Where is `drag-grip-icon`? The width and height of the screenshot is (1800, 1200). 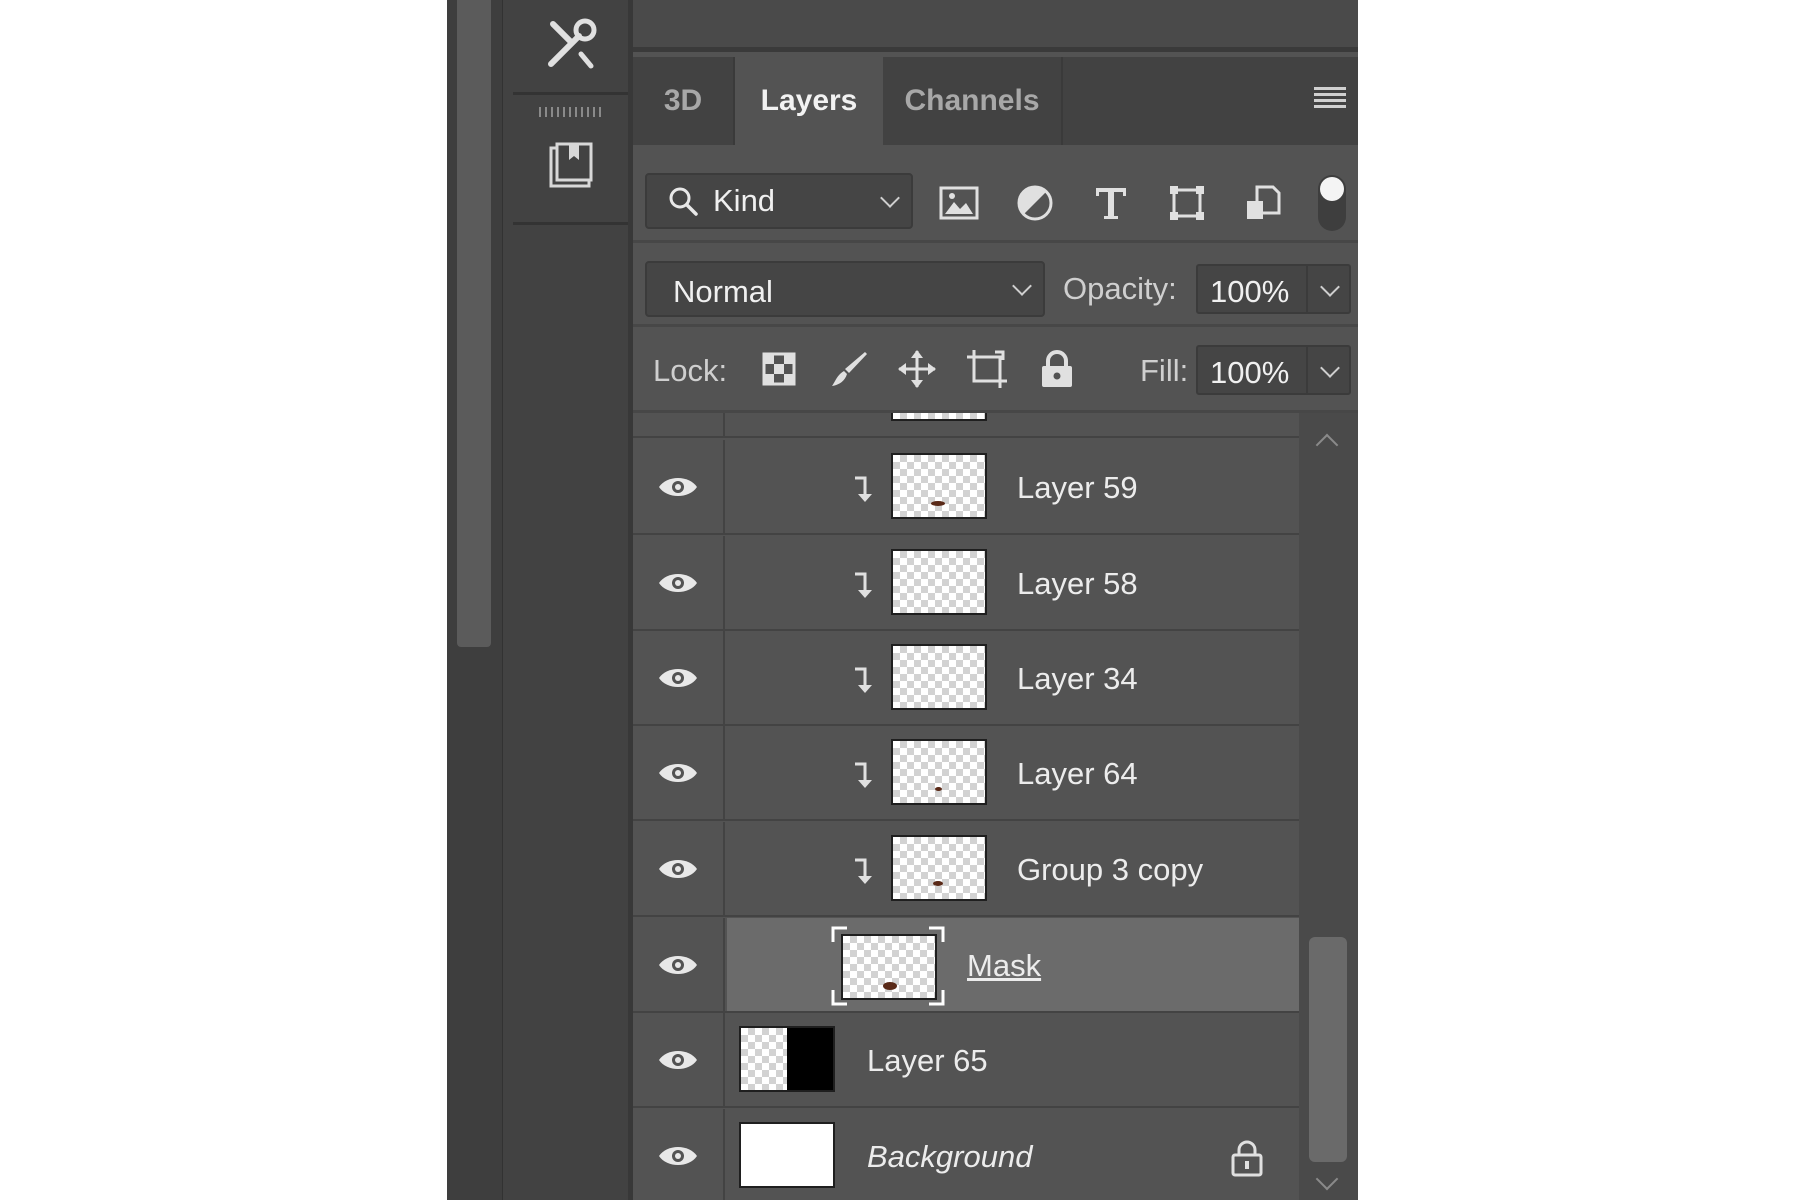
drag-grip-icon is located at coordinates (570, 112).